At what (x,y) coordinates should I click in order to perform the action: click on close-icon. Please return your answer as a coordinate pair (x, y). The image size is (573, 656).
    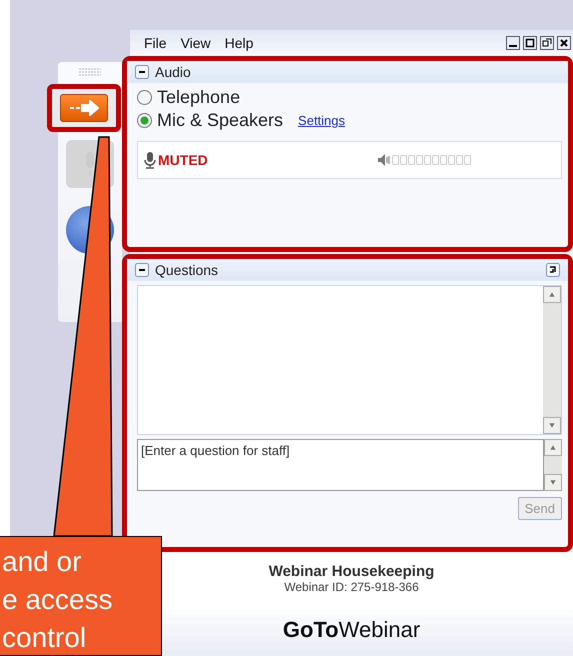
    Looking at the image, I should click on (564, 43).